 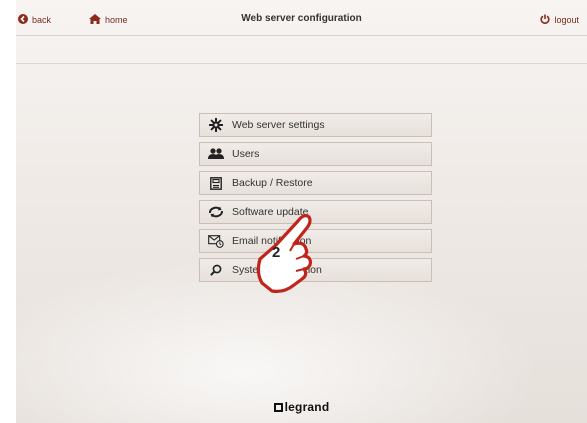 I want to click on logo-square-icon, so click(x=278, y=407).